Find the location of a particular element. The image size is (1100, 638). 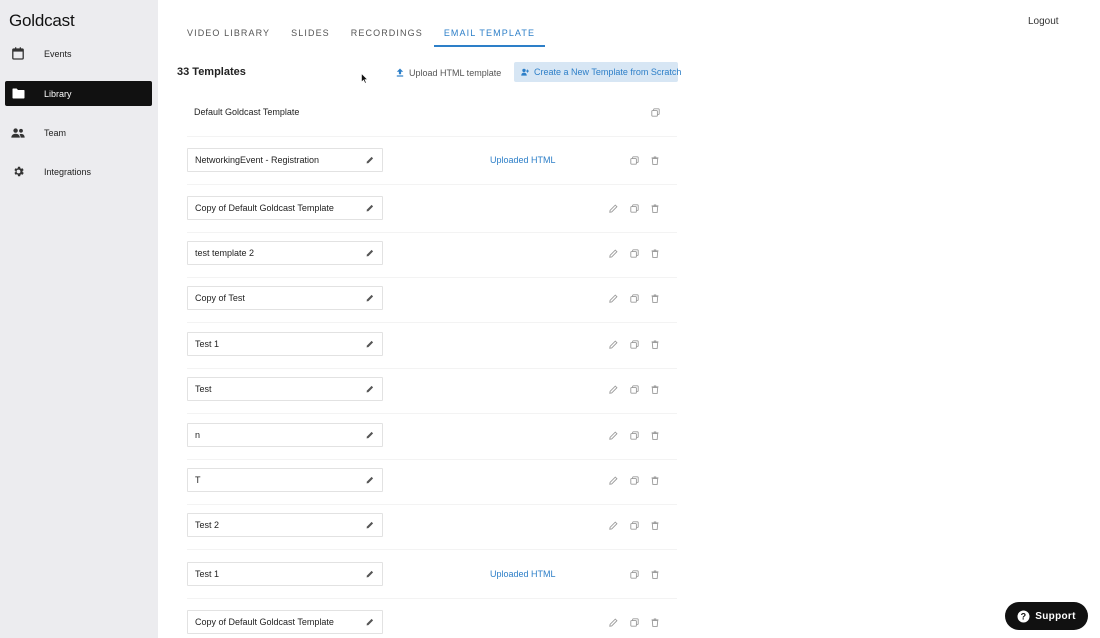

sidebar-item-label: Library is located at coordinates (58, 93).